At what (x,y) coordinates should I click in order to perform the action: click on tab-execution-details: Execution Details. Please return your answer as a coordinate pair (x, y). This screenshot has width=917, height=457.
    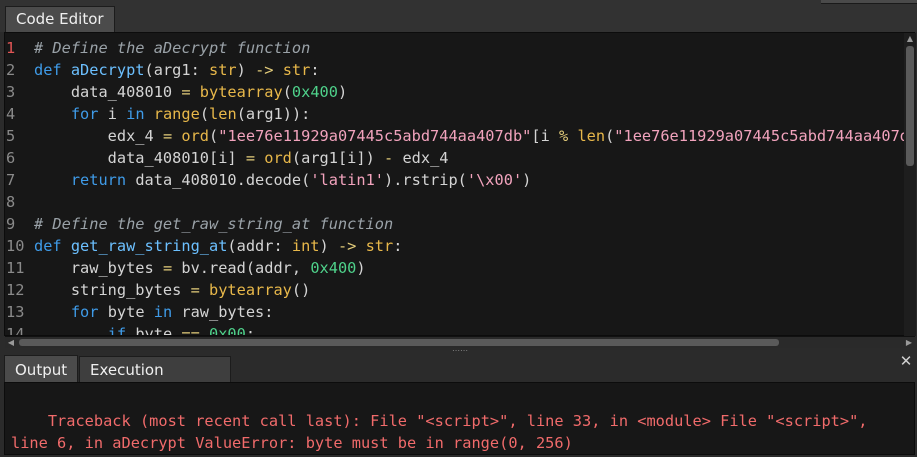
    Looking at the image, I should click on (155, 381).